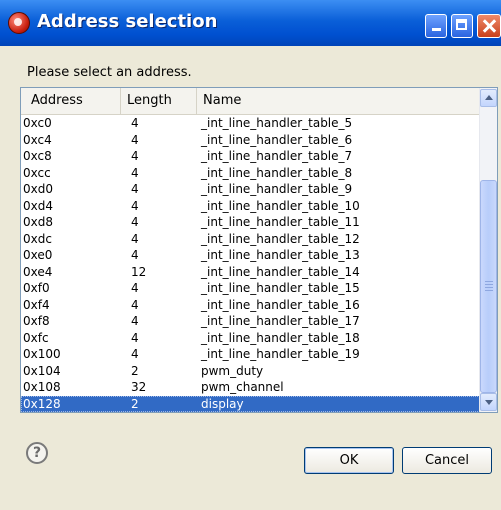 This screenshot has width=501, height=510. I want to click on cell-name: _int_line_handler_table_11, so click(280, 222).